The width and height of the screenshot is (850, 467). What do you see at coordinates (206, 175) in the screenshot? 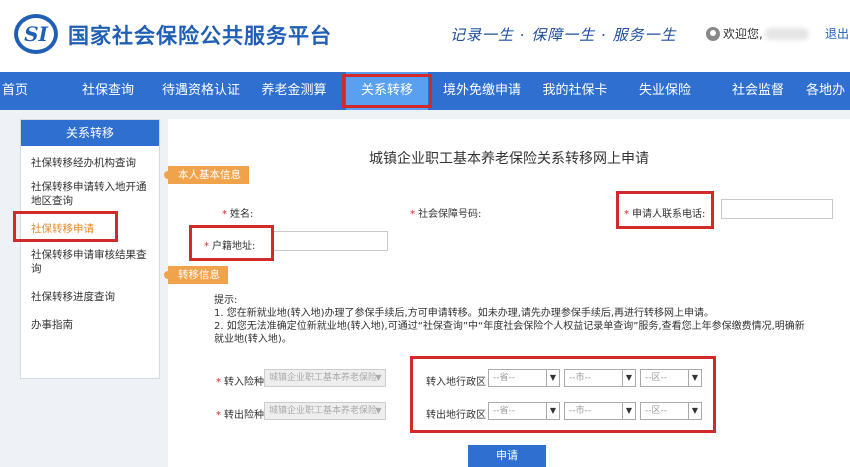
I see `section-personal-info: 本人基本信息` at bounding box center [206, 175].